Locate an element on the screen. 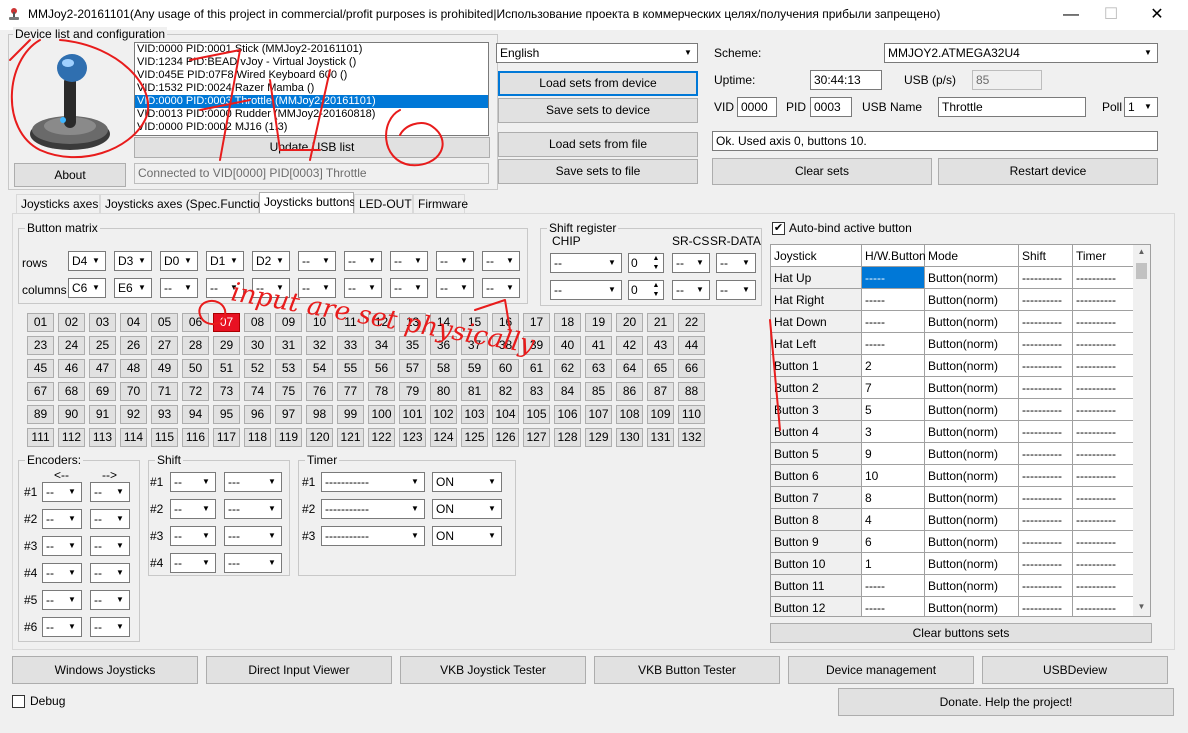 This screenshot has width=1188, height=733. pid-input: 0003 is located at coordinates (831, 107).